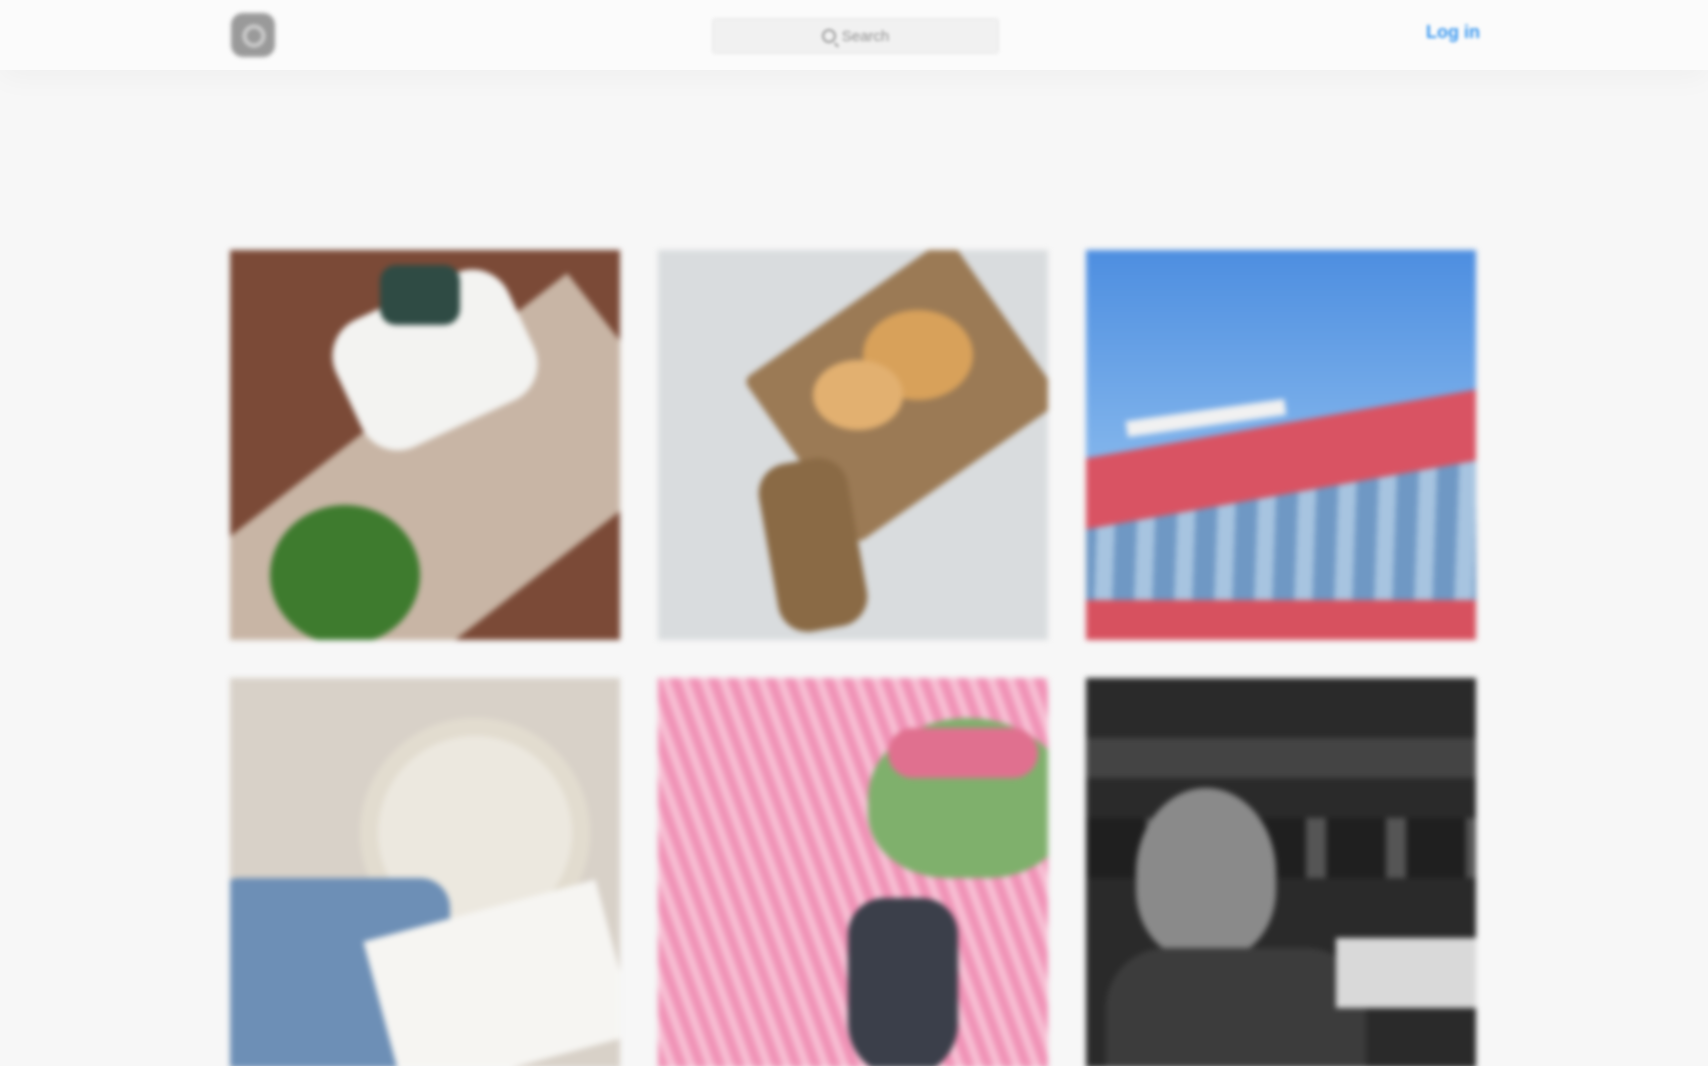 The height and width of the screenshot is (1066, 1708). Describe the element at coordinates (828, 36) in the screenshot. I see `search-icon` at that location.